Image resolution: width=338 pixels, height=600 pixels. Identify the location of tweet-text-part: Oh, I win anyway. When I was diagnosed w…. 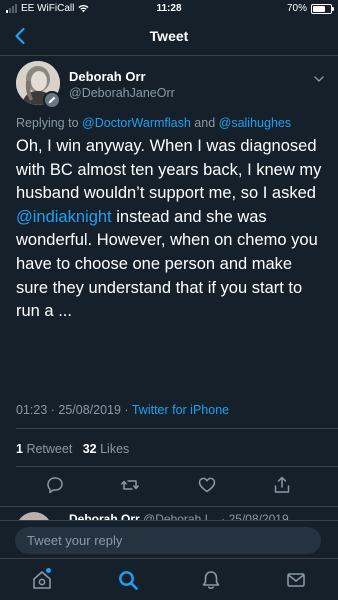
(169, 170).